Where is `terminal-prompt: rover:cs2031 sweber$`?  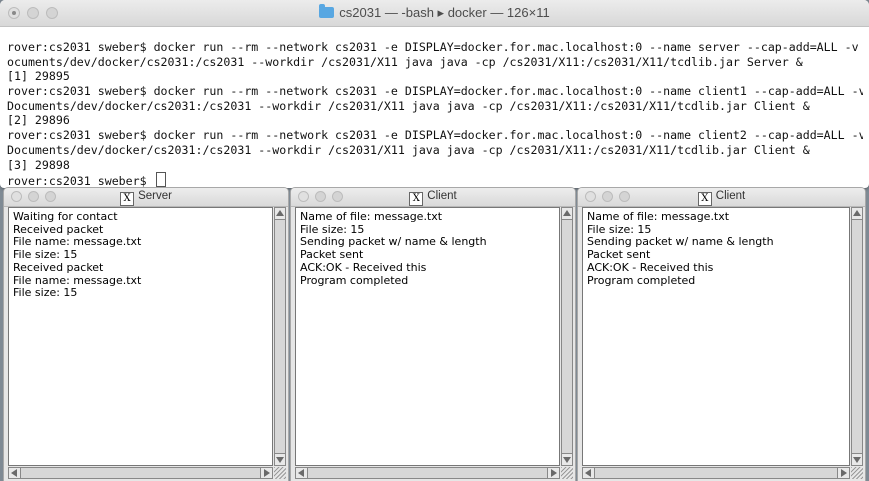 terminal-prompt: rover:cs2031 sweber$ is located at coordinates (80, 180).